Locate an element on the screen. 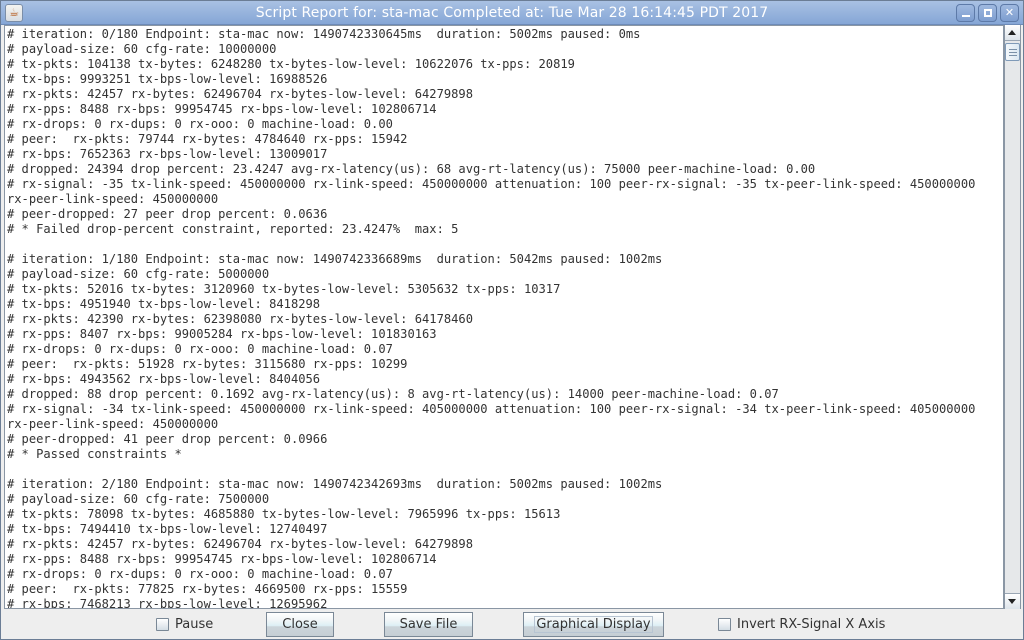 The width and height of the screenshot is (1024, 640). scroll-down-button is located at coordinates (1012, 601).